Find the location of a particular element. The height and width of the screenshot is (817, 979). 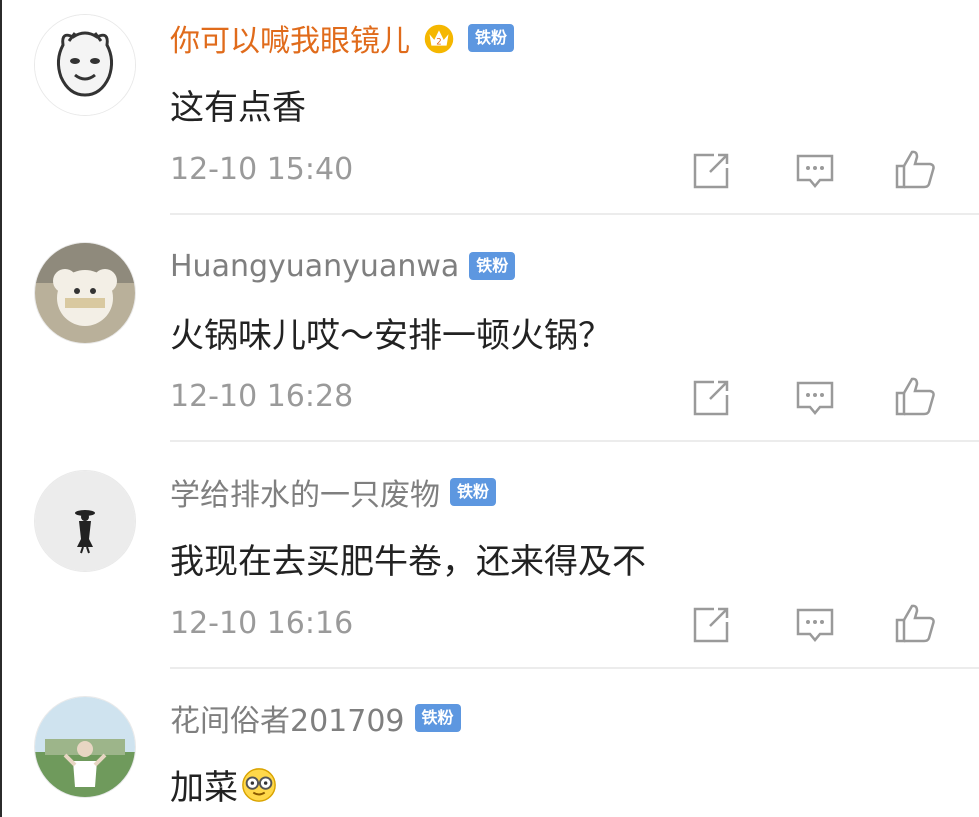

plush-toy-avatar-icon is located at coordinates (85, 293).